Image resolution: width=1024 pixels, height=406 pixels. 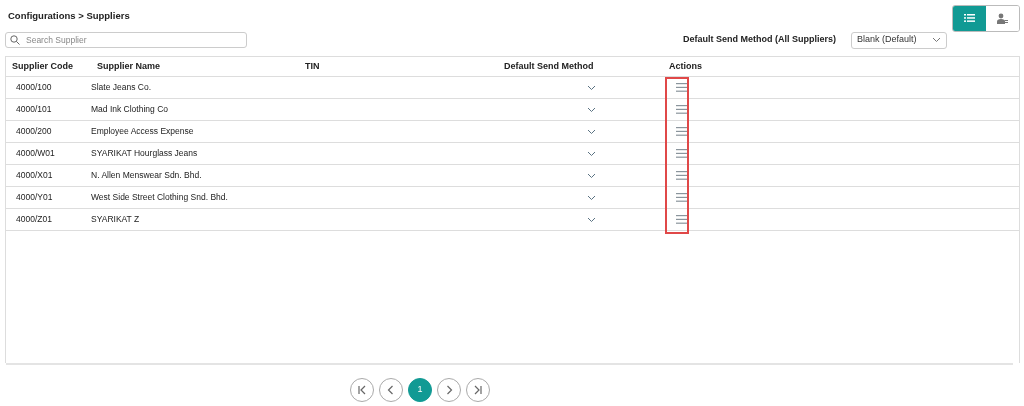 What do you see at coordinates (48, 197) in the screenshot?
I see `table-cell: 4000/Y01` at bounding box center [48, 197].